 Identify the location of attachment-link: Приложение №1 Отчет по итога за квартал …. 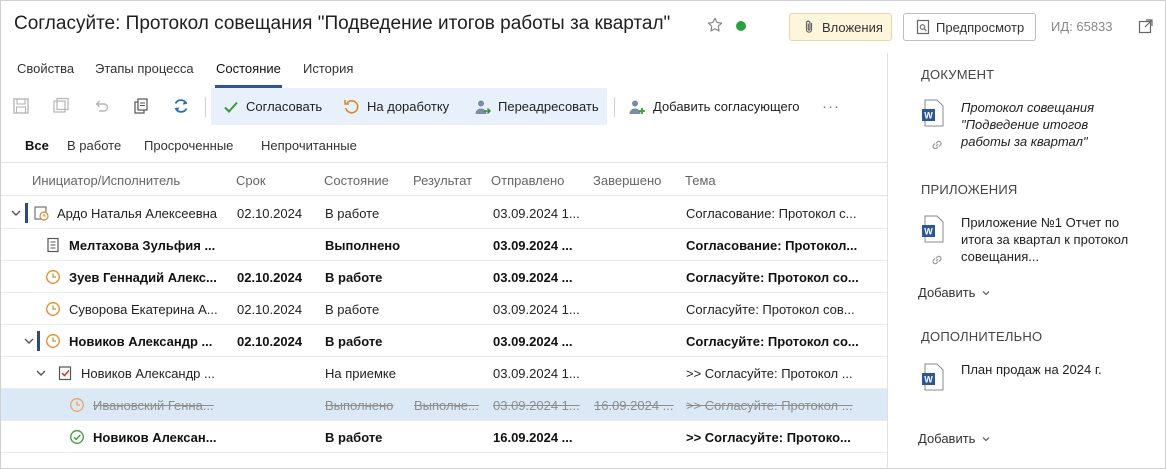
(1046, 239).